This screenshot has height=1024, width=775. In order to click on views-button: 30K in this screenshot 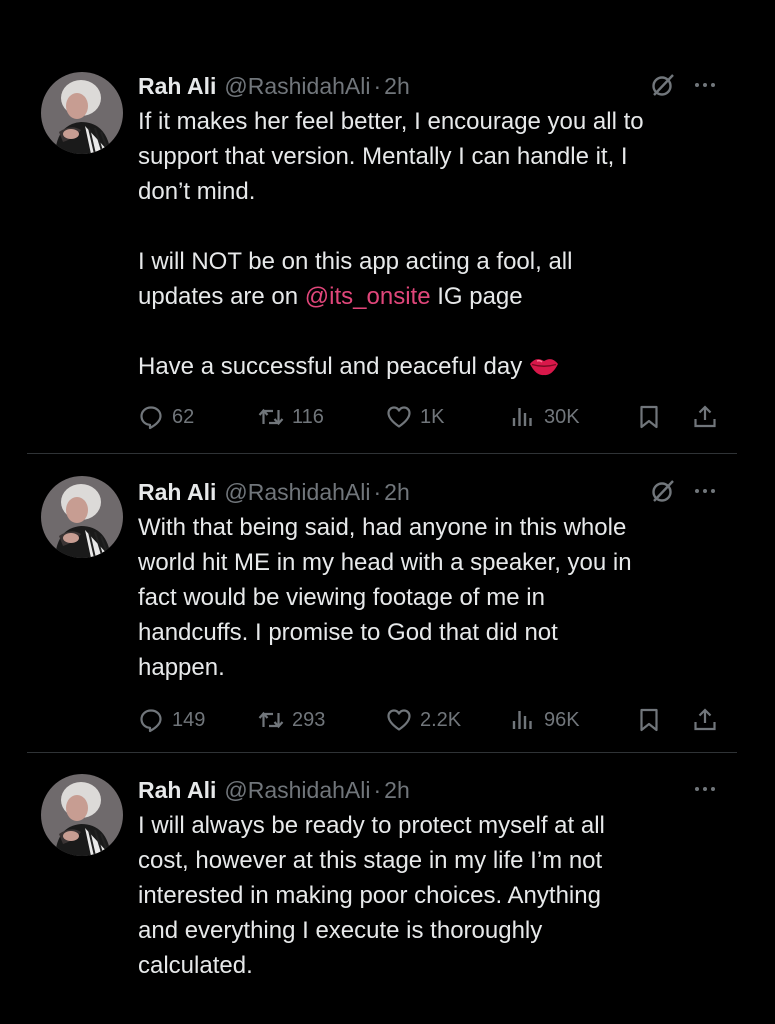, I will do `click(545, 417)`.